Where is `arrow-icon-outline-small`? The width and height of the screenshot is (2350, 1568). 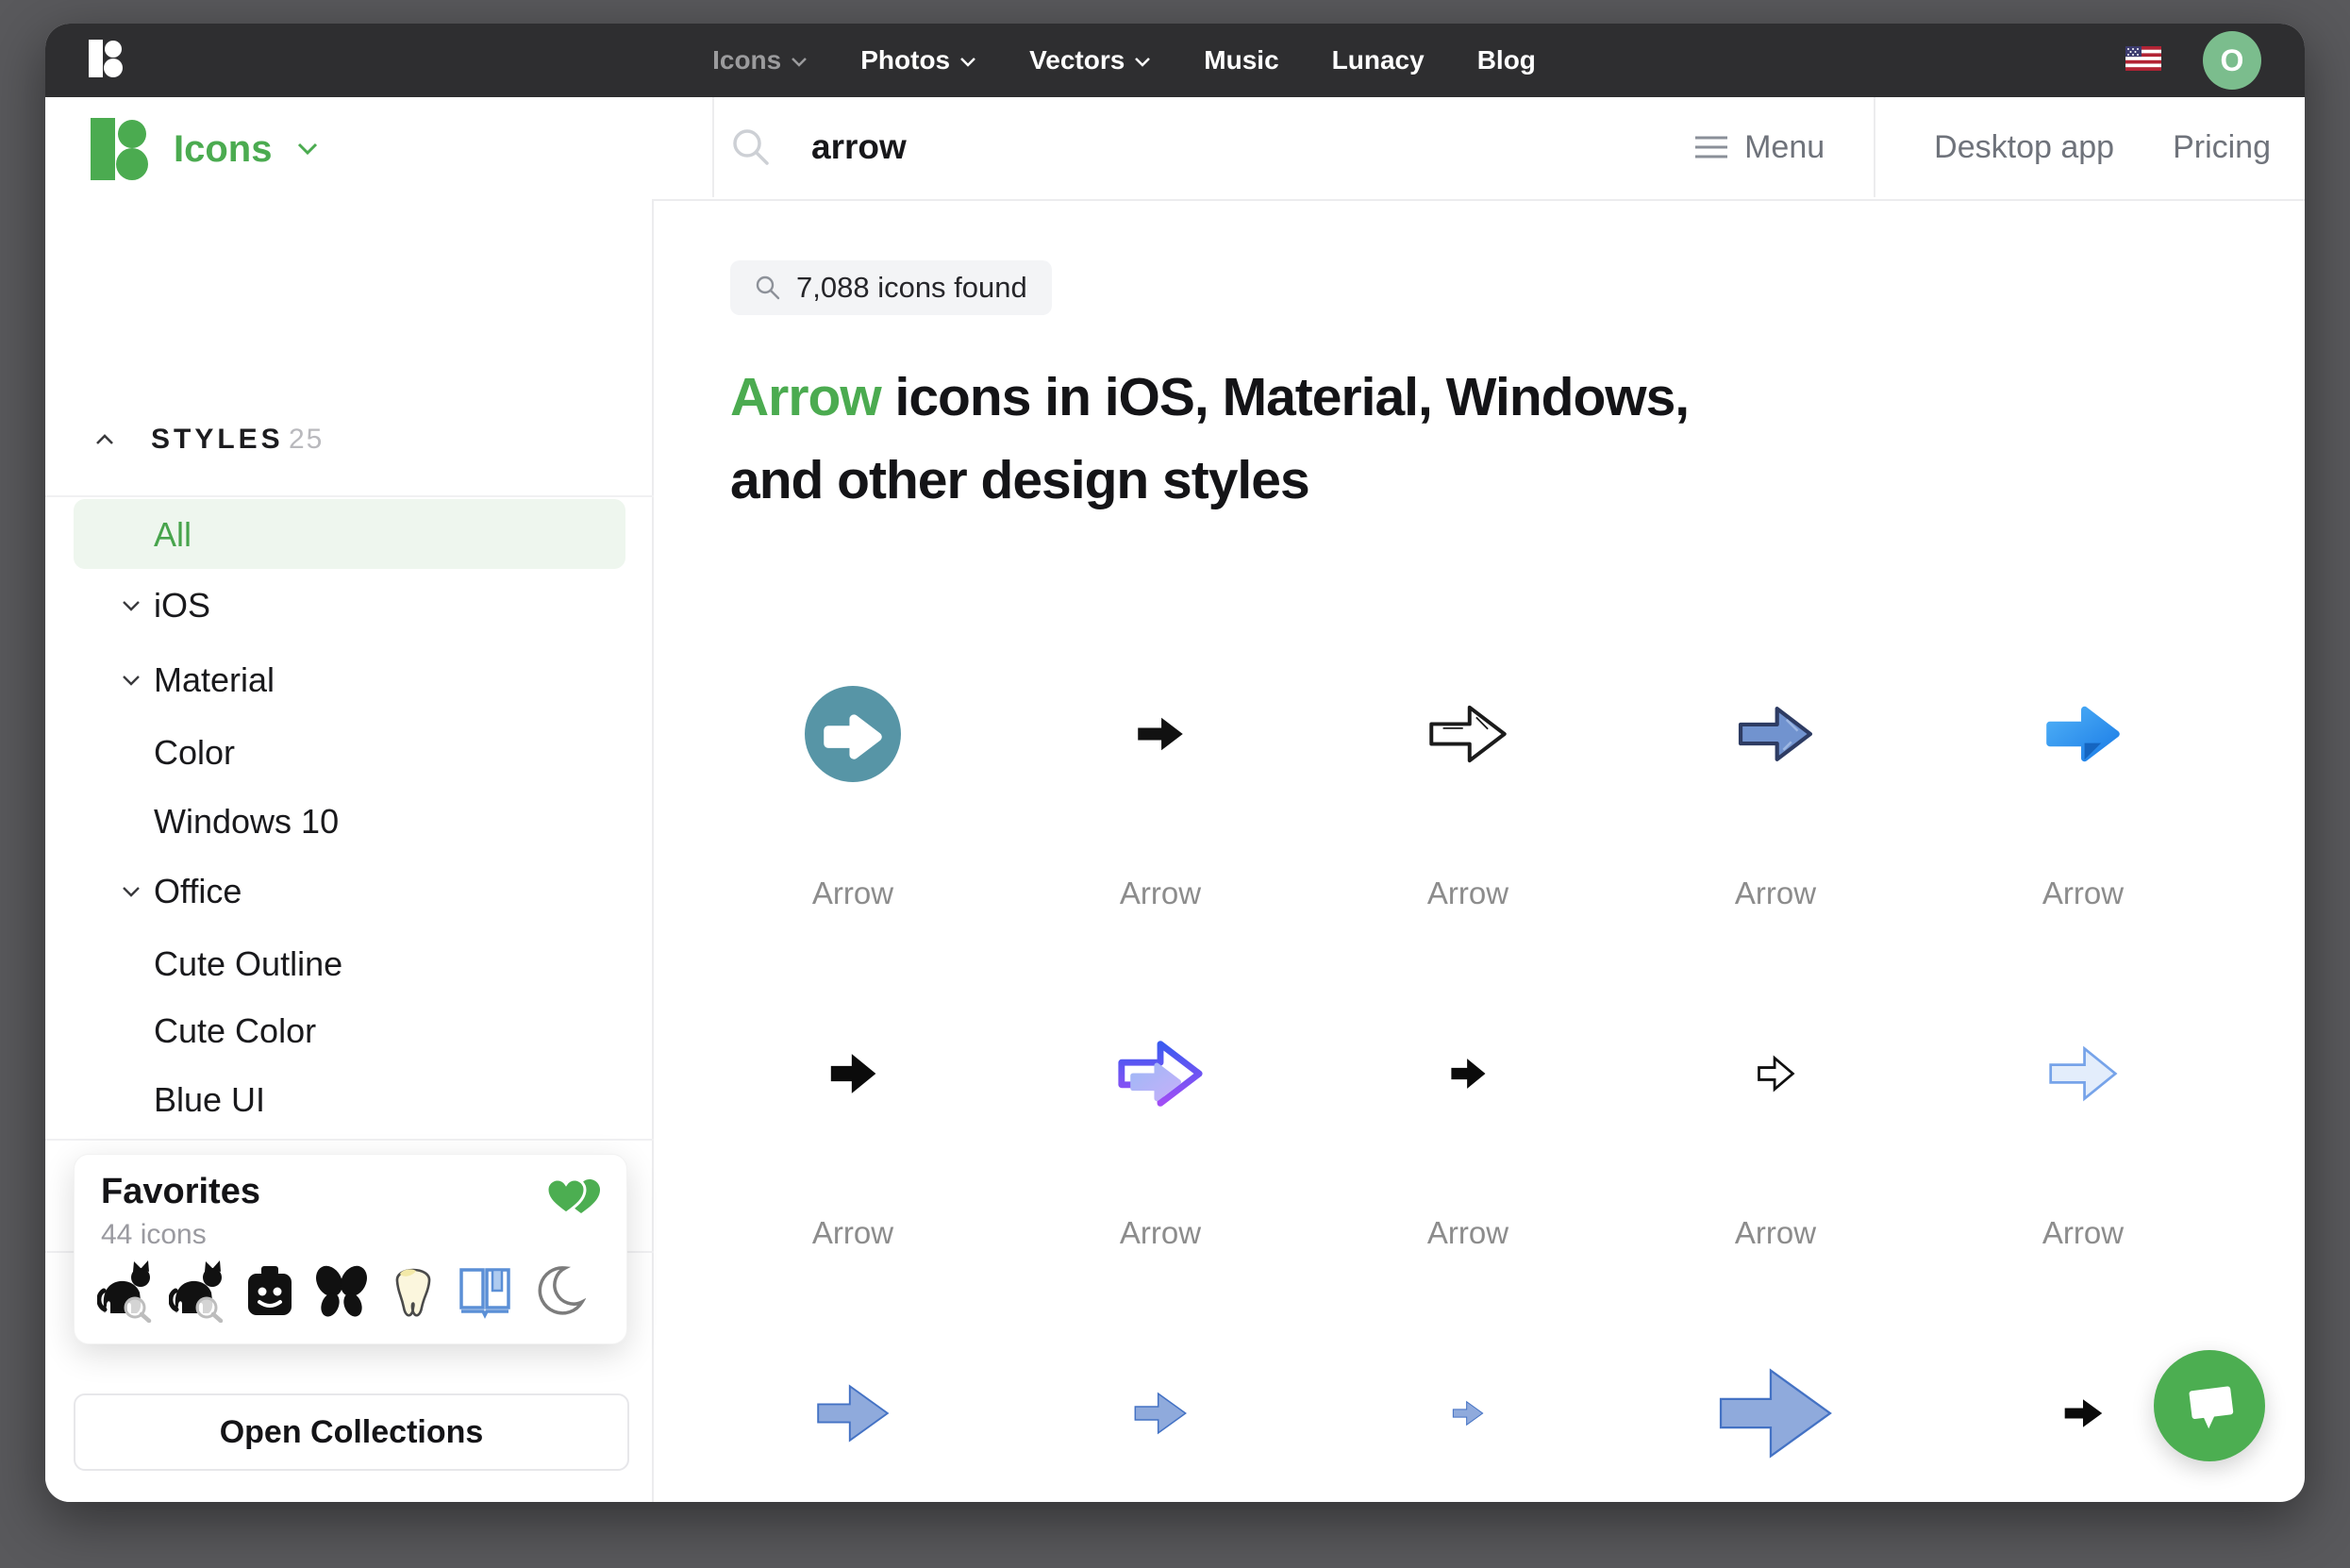 arrow-icon-outline-small is located at coordinates (1776, 1073).